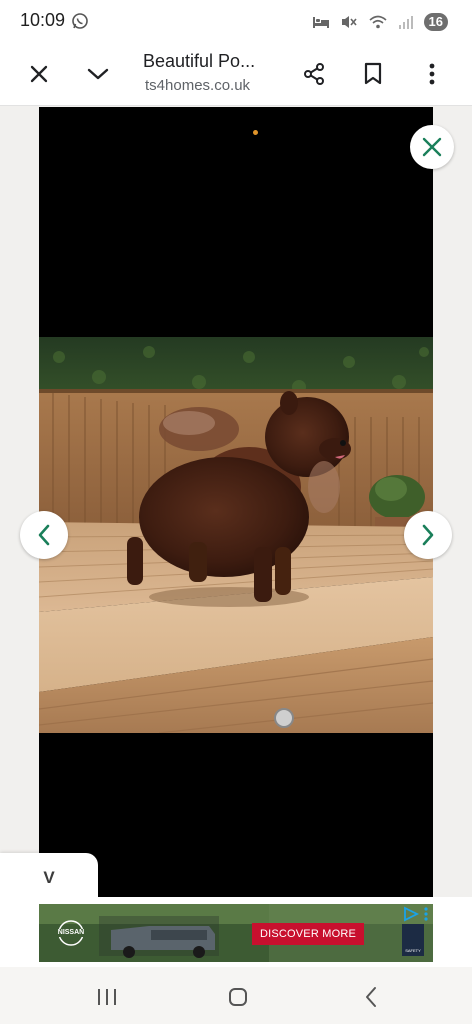 The width and height of the screenshot is (472, 1024). I want to click on close-tab-button, so click(39, 74).